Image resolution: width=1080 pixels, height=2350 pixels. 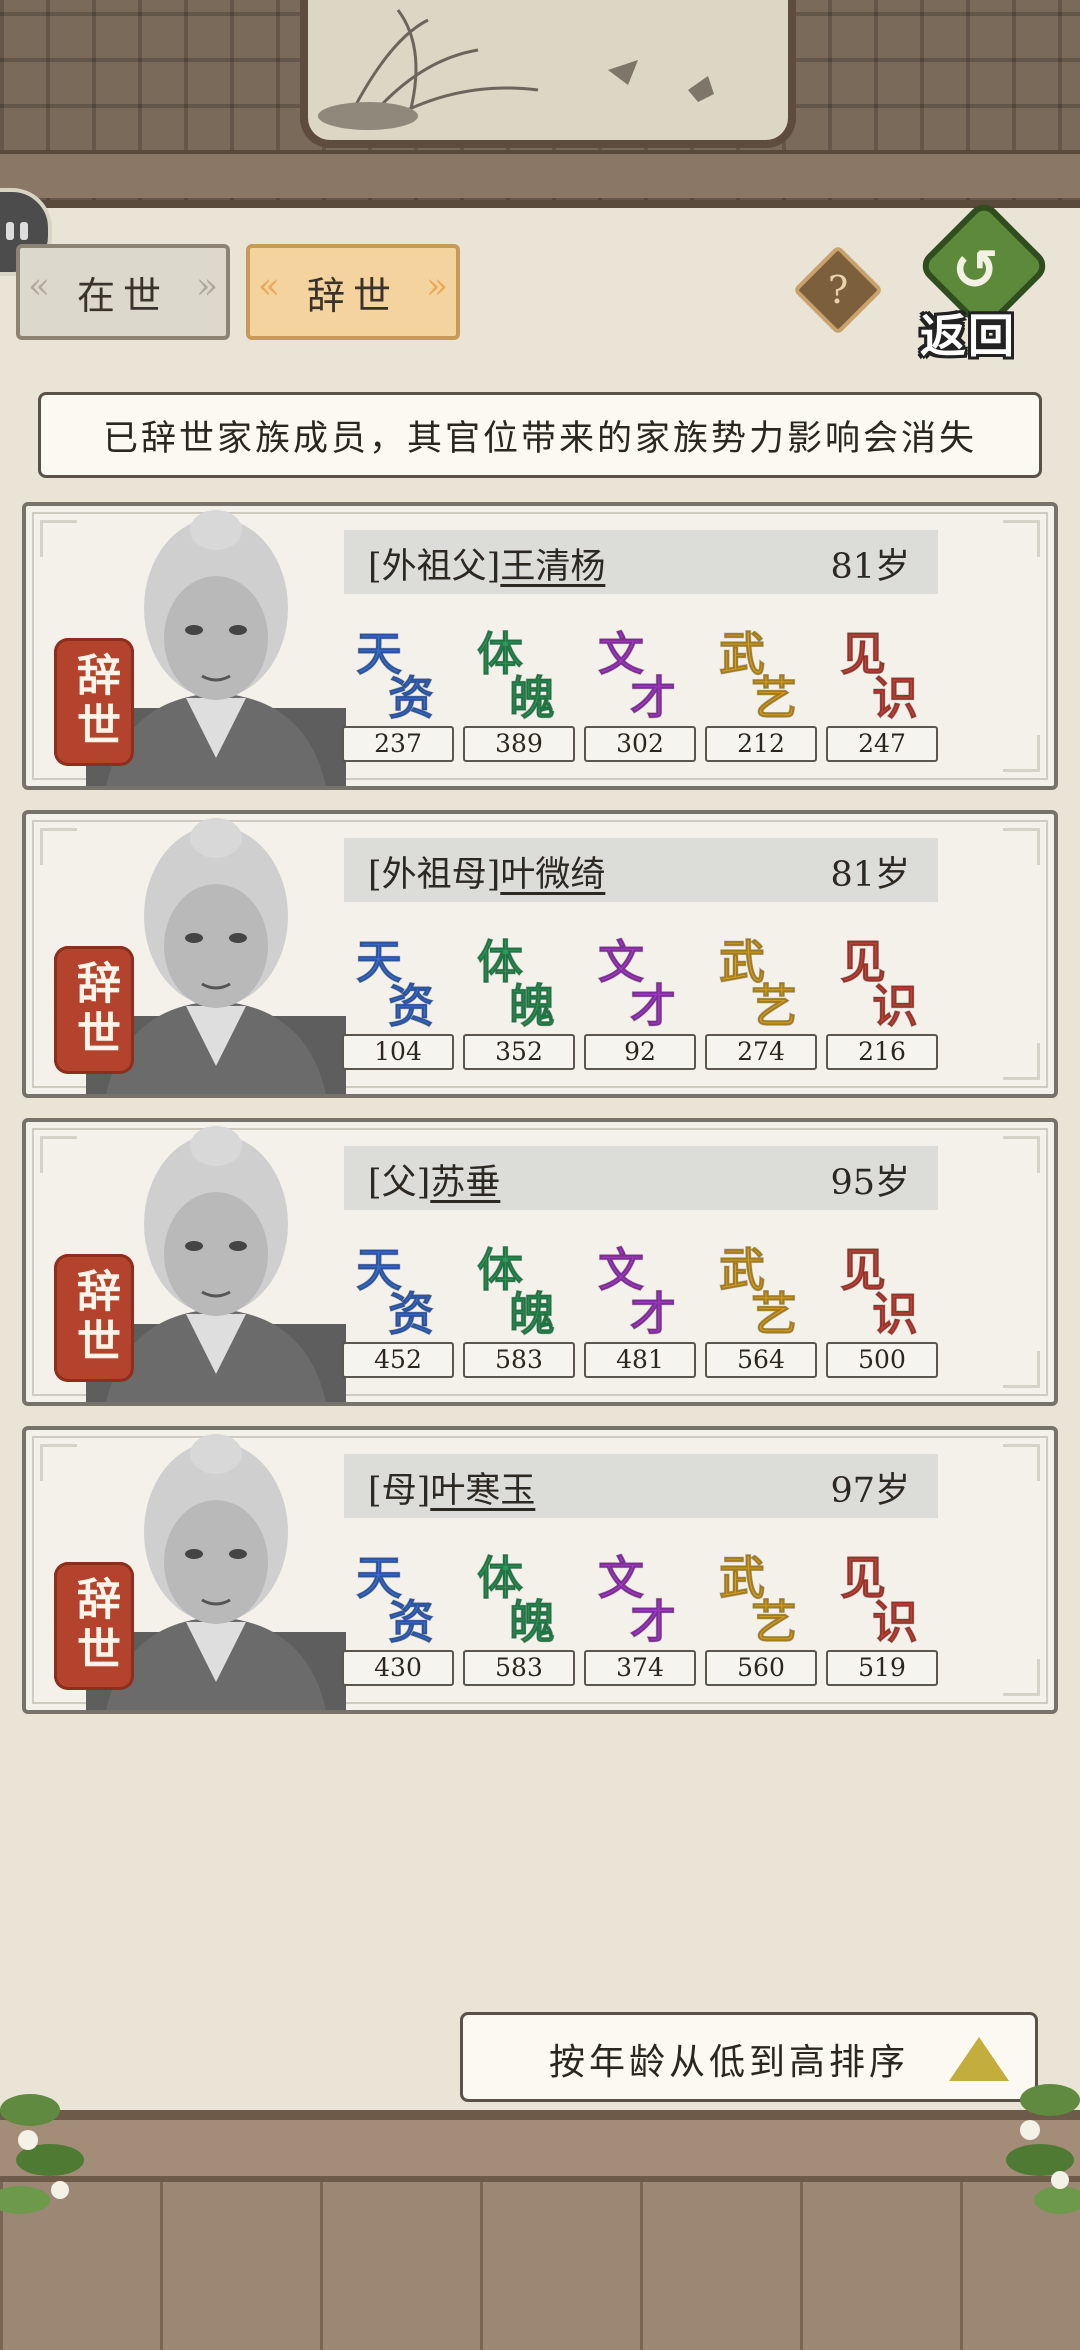 What do you see at coordinates (761, 1052) in the screenshot?
I see `stat-value: 274` at bounding box center [761, 1052].